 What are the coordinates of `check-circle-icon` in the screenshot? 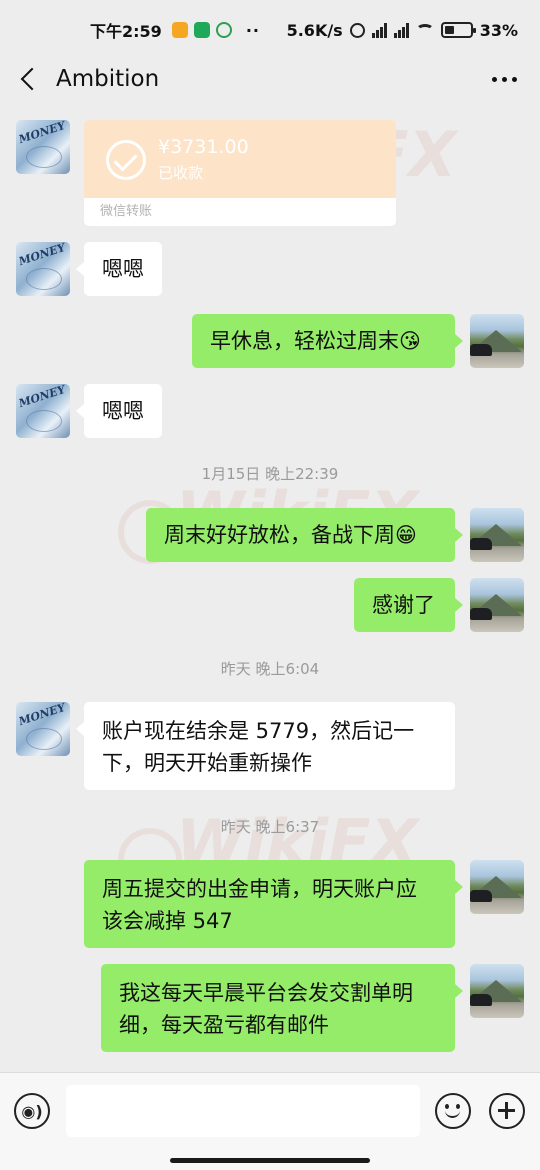 It's located at (126, 160).